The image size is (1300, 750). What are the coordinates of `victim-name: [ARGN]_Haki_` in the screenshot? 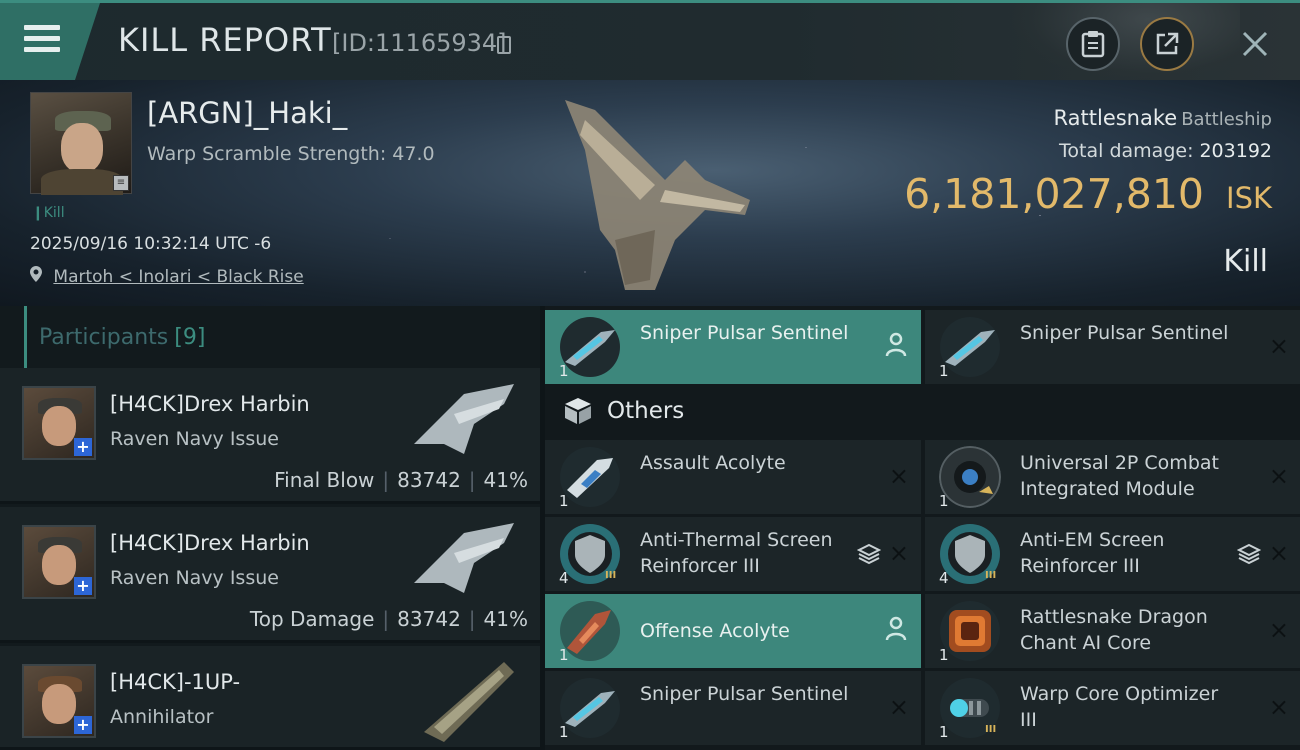 It's located at (247, 113).